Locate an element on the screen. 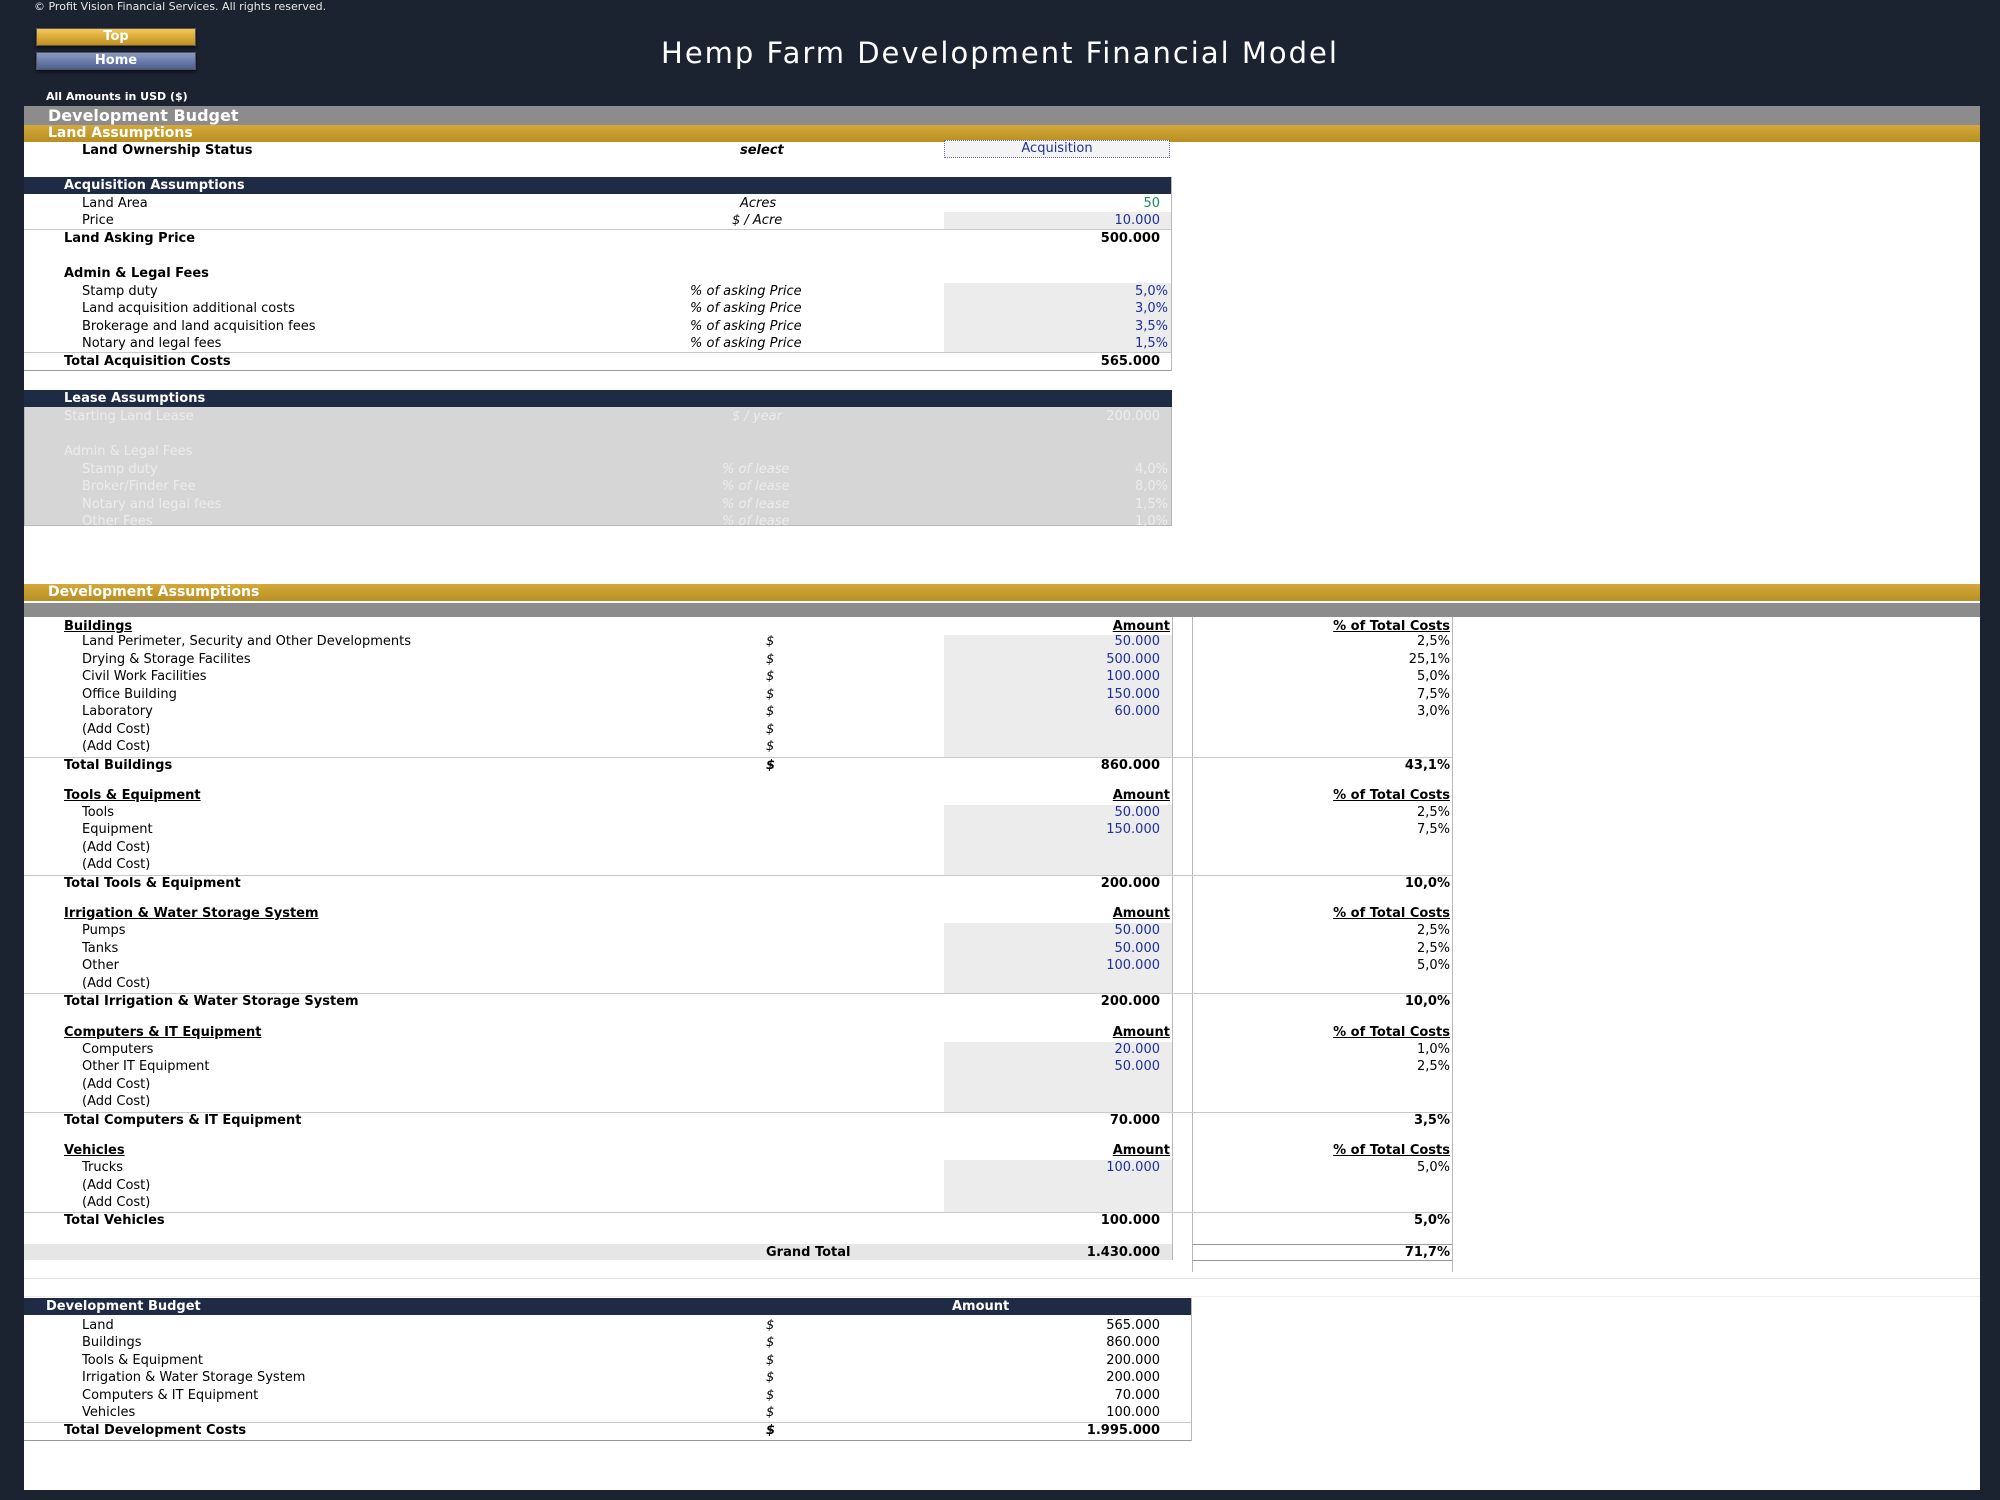 The image size is (2000, 1500). currency-note: All Amounts in USD ($) is located at coordinates (117, 96).